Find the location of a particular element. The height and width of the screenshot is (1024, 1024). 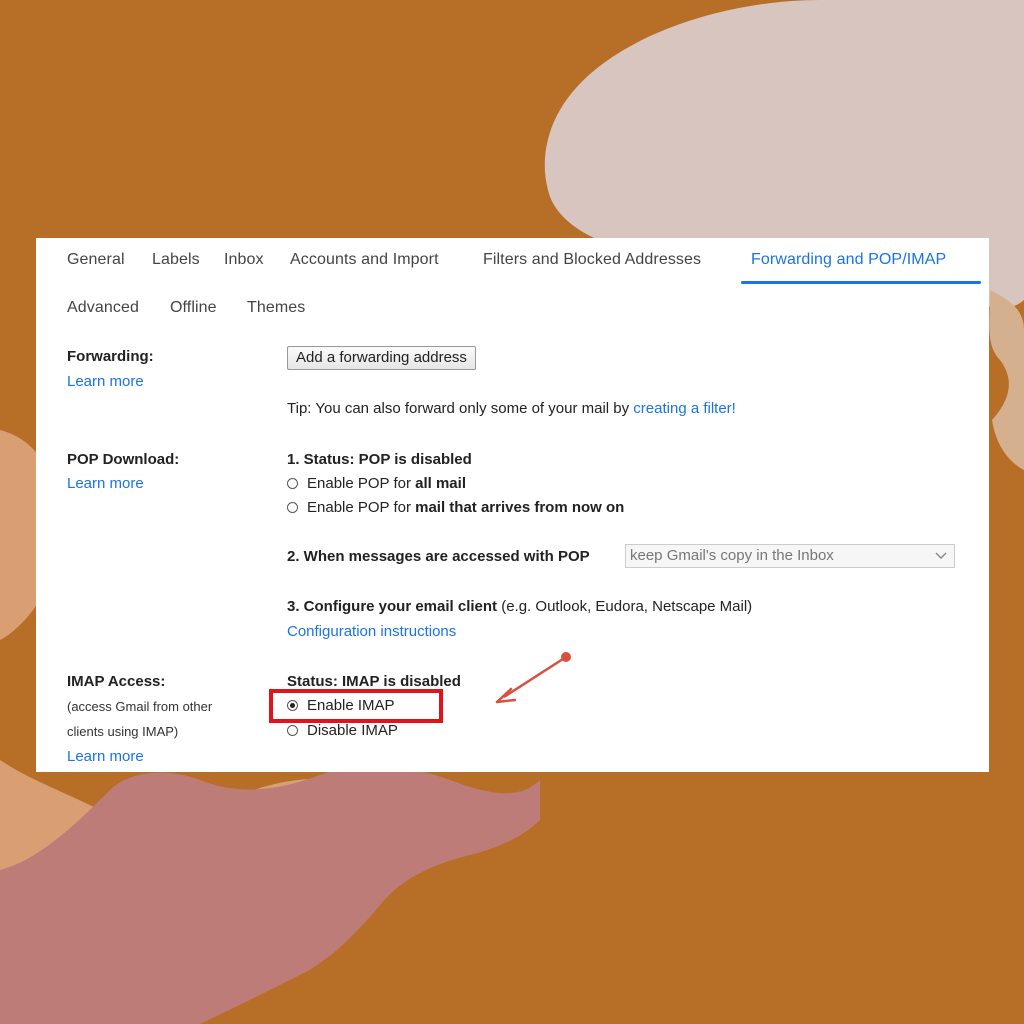

tab-filters-and-blocked-addresses: Filters and Blocked Addresses is located at coordinates (592, 260).